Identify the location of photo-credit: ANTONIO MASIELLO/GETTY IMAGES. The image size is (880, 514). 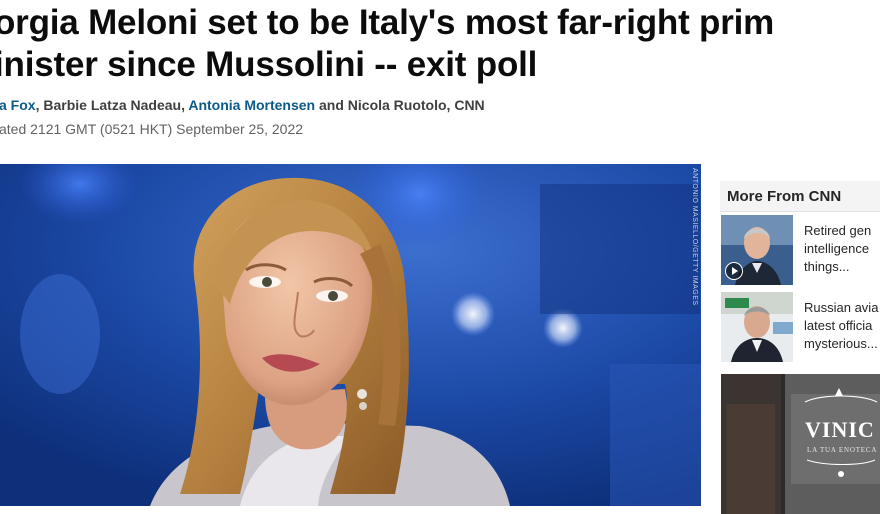
(694, 237).